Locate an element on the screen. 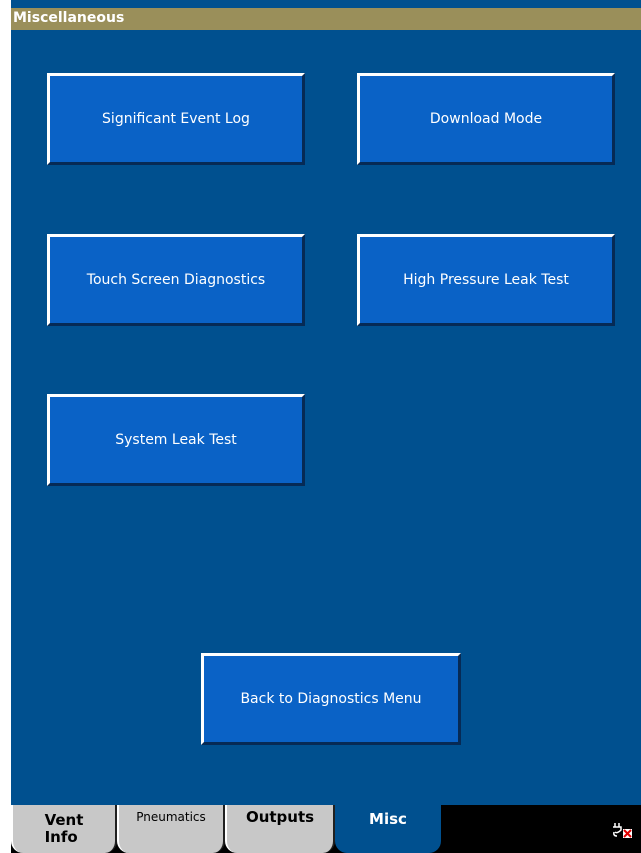 This screenshot has width=641, height=853. tab-misc-label: Misc is located at coordinates (388, 819).